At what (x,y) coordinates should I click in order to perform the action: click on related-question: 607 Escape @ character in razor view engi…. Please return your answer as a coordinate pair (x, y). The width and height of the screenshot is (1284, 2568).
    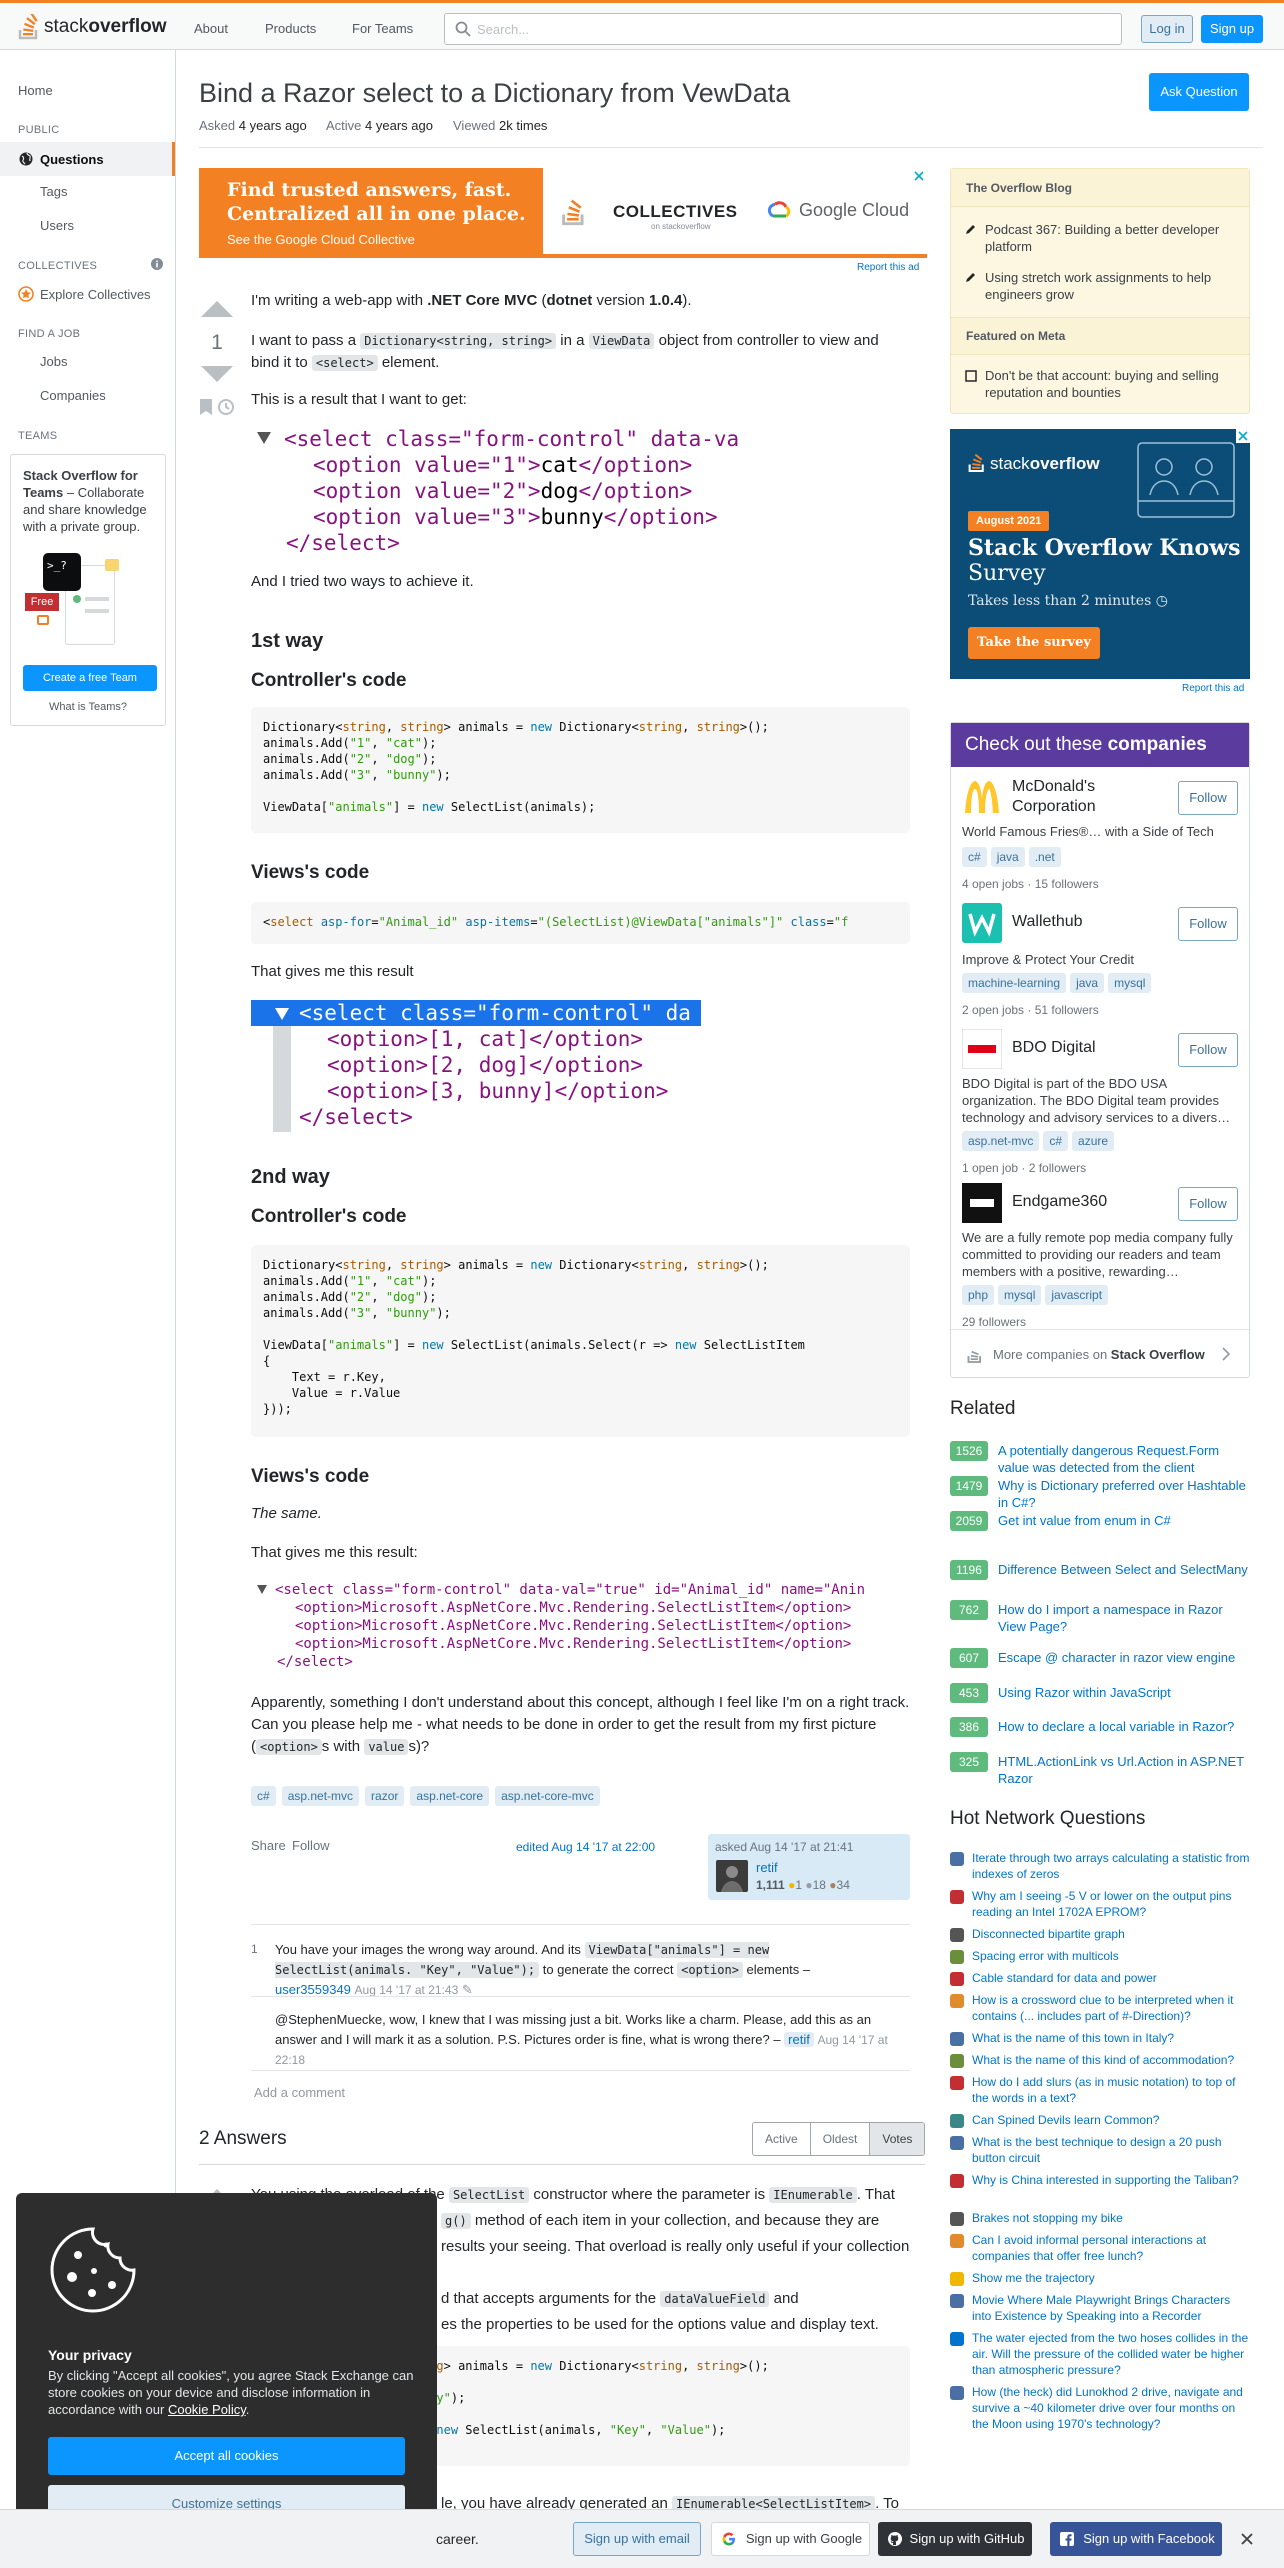
    Looking at the image, I should click on (1100, 1664).